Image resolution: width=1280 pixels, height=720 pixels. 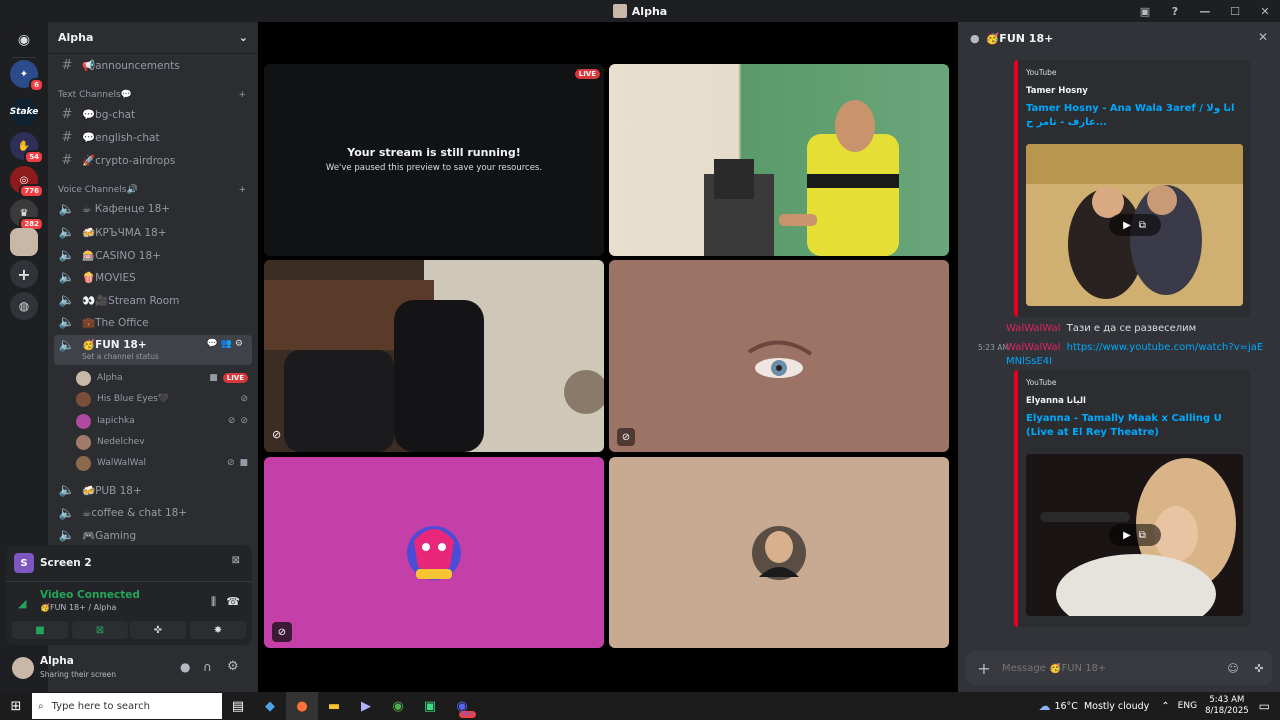 What do you see at coordinates (27, 76) in the screenshot?
I see `server-twitter-icon: ✦ 6` at bounding box center [27, 76].